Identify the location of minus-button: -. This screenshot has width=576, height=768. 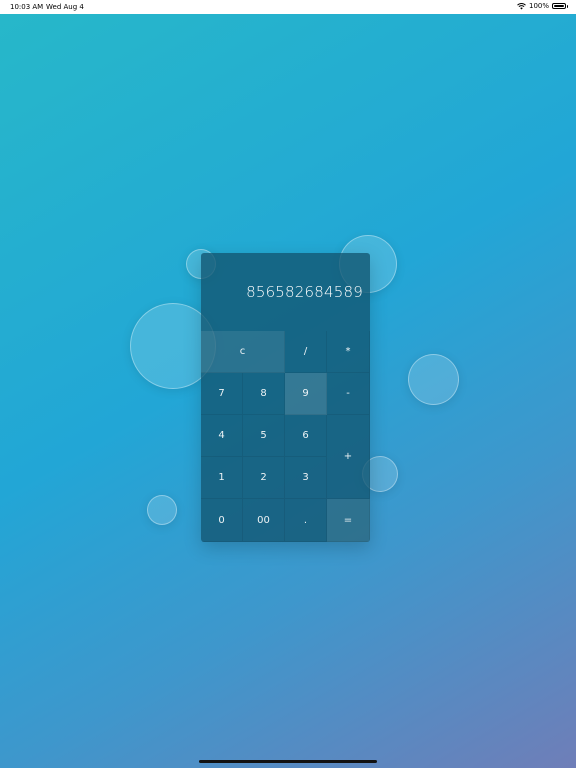
(348, 394).